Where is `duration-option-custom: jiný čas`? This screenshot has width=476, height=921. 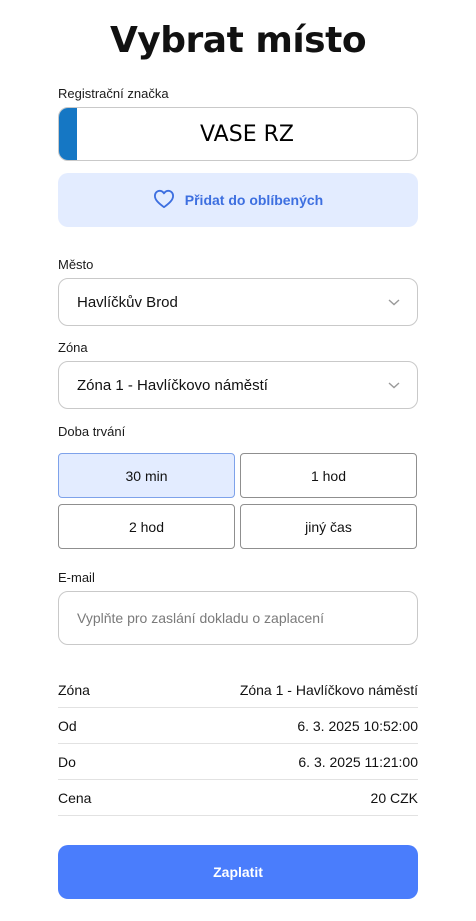 duration-option-custom: jiný čas is located at coordinates (328, 526).